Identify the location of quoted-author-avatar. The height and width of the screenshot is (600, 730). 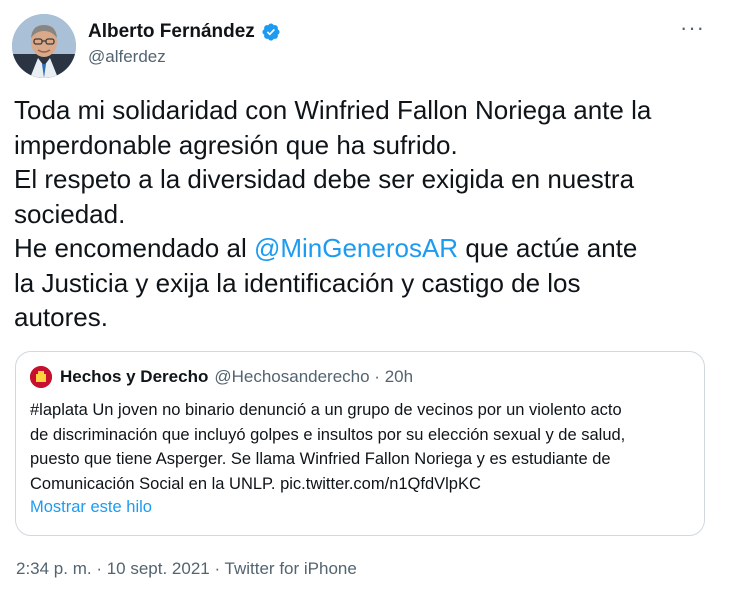
(41, 377).